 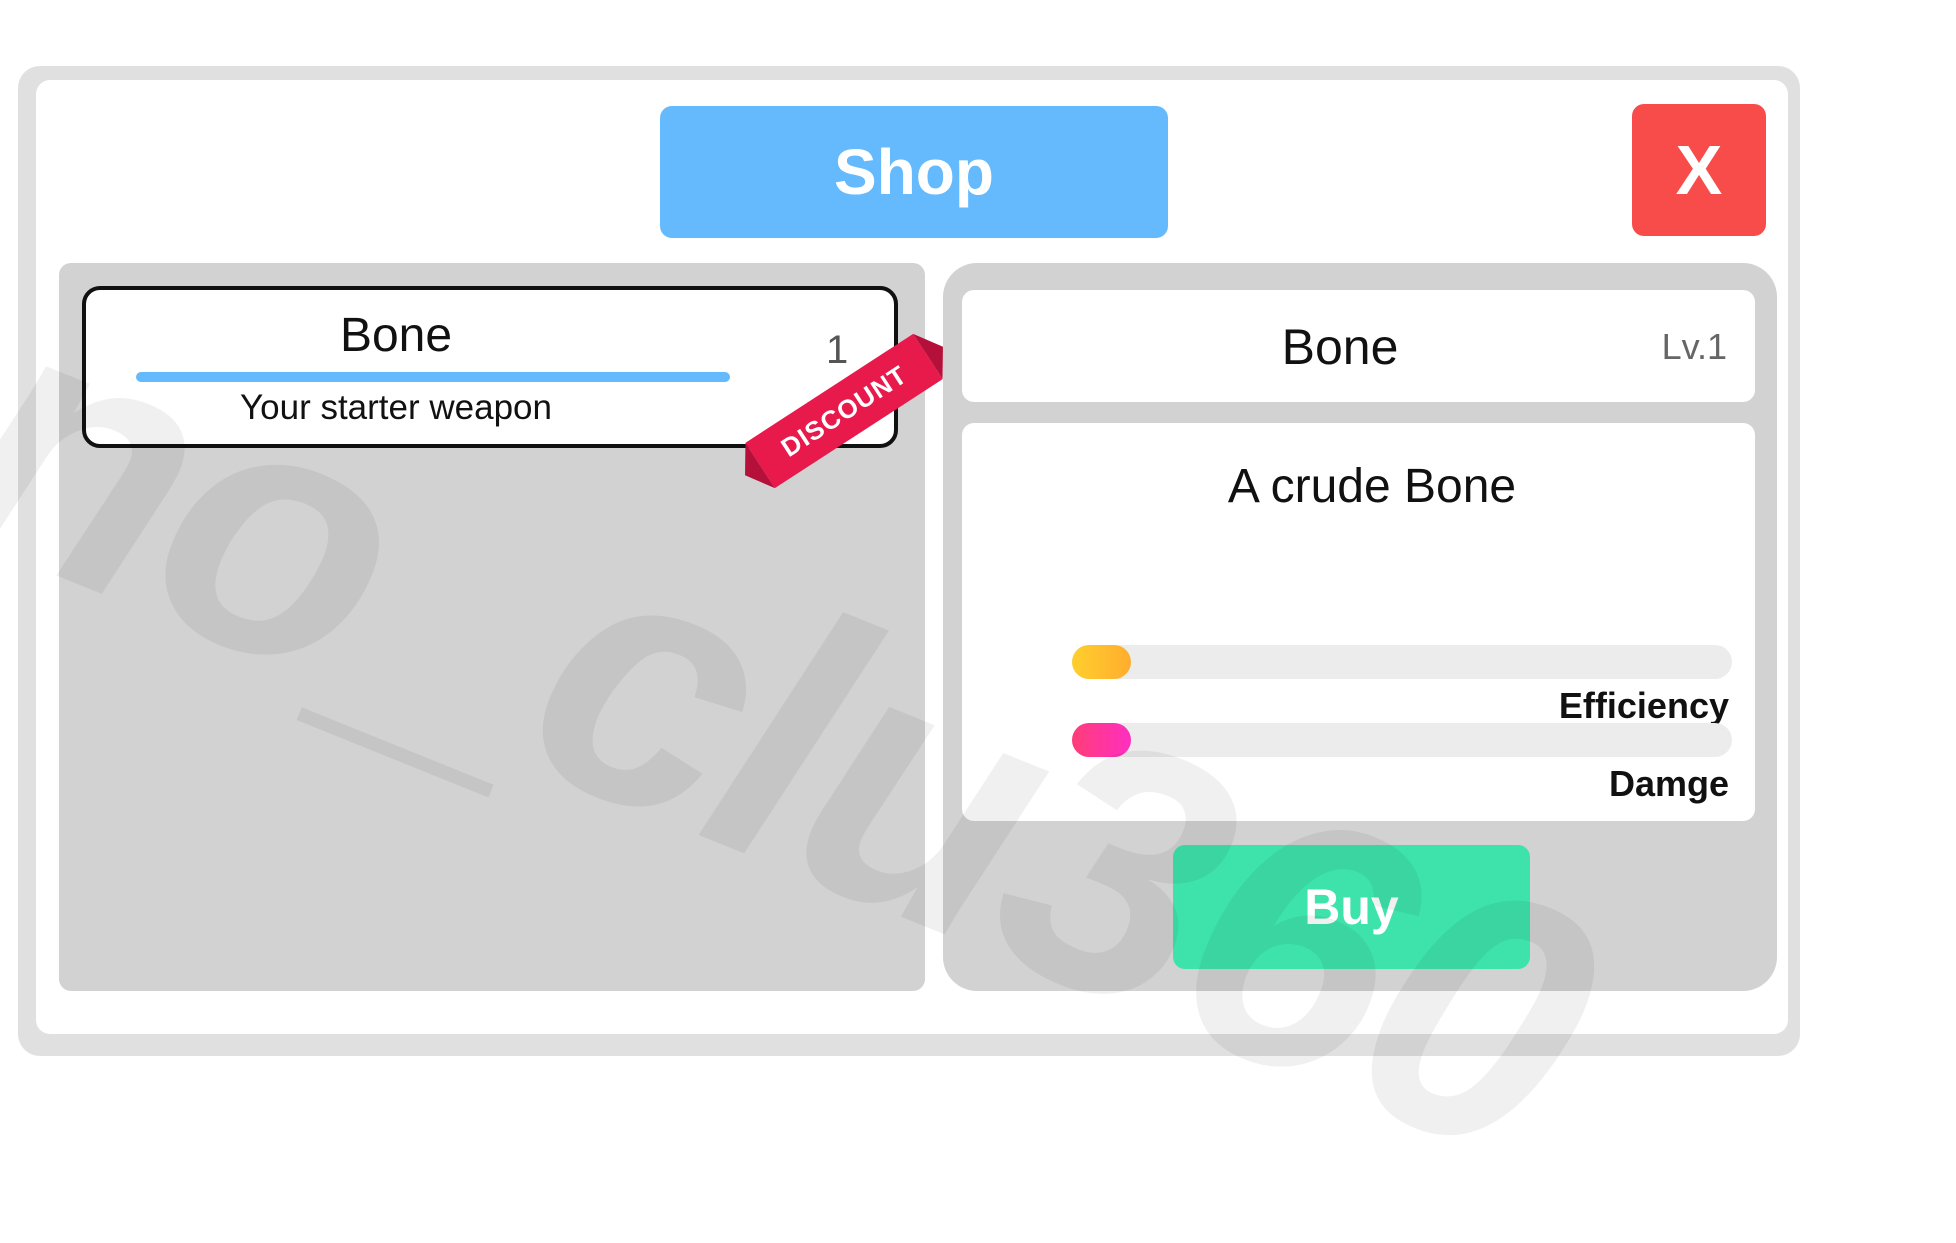 What do you see at coordinates (1643, 705) in the screenshot?
I see `efficiency-stat-label: Efficiency` at bounding box center [1643, 705].